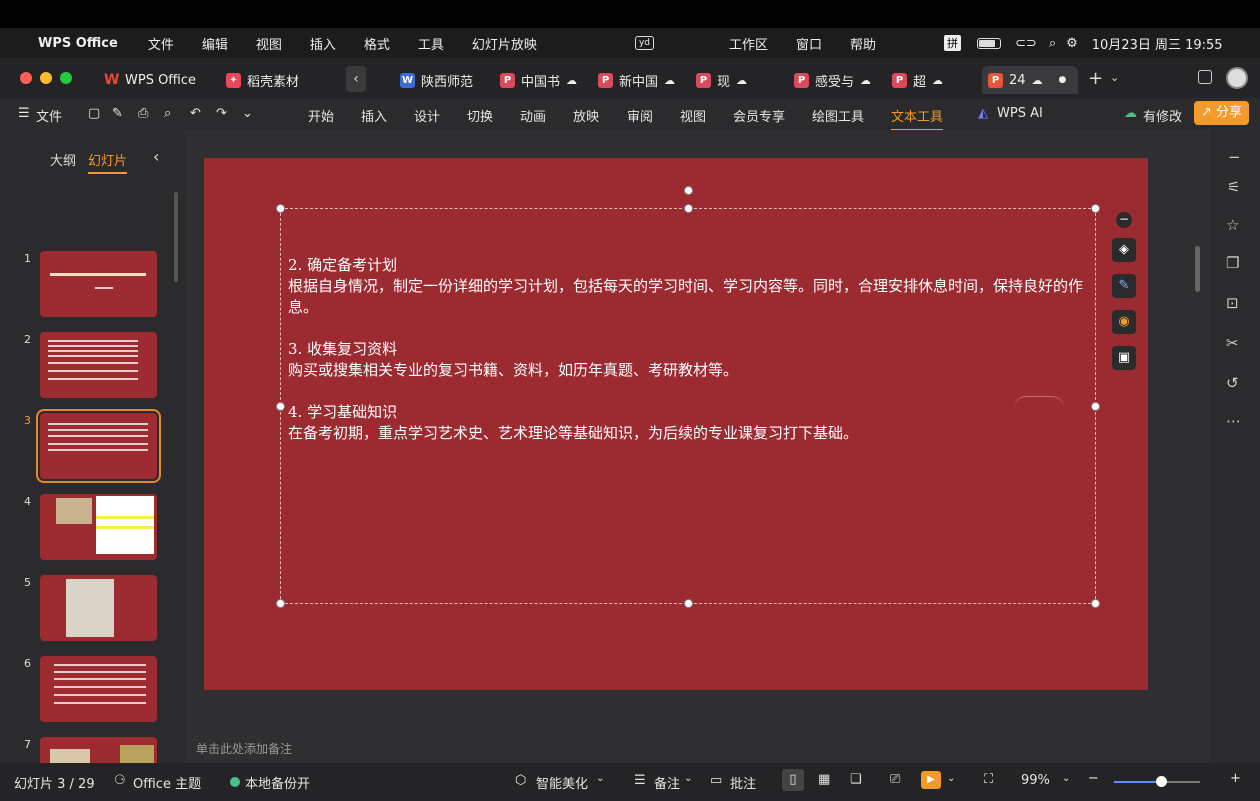 The image size is (1260, 801). Describe the element at coordinates (951, 778) in the screenshot. I see `play-chevron-icon: ⌄` at that location.